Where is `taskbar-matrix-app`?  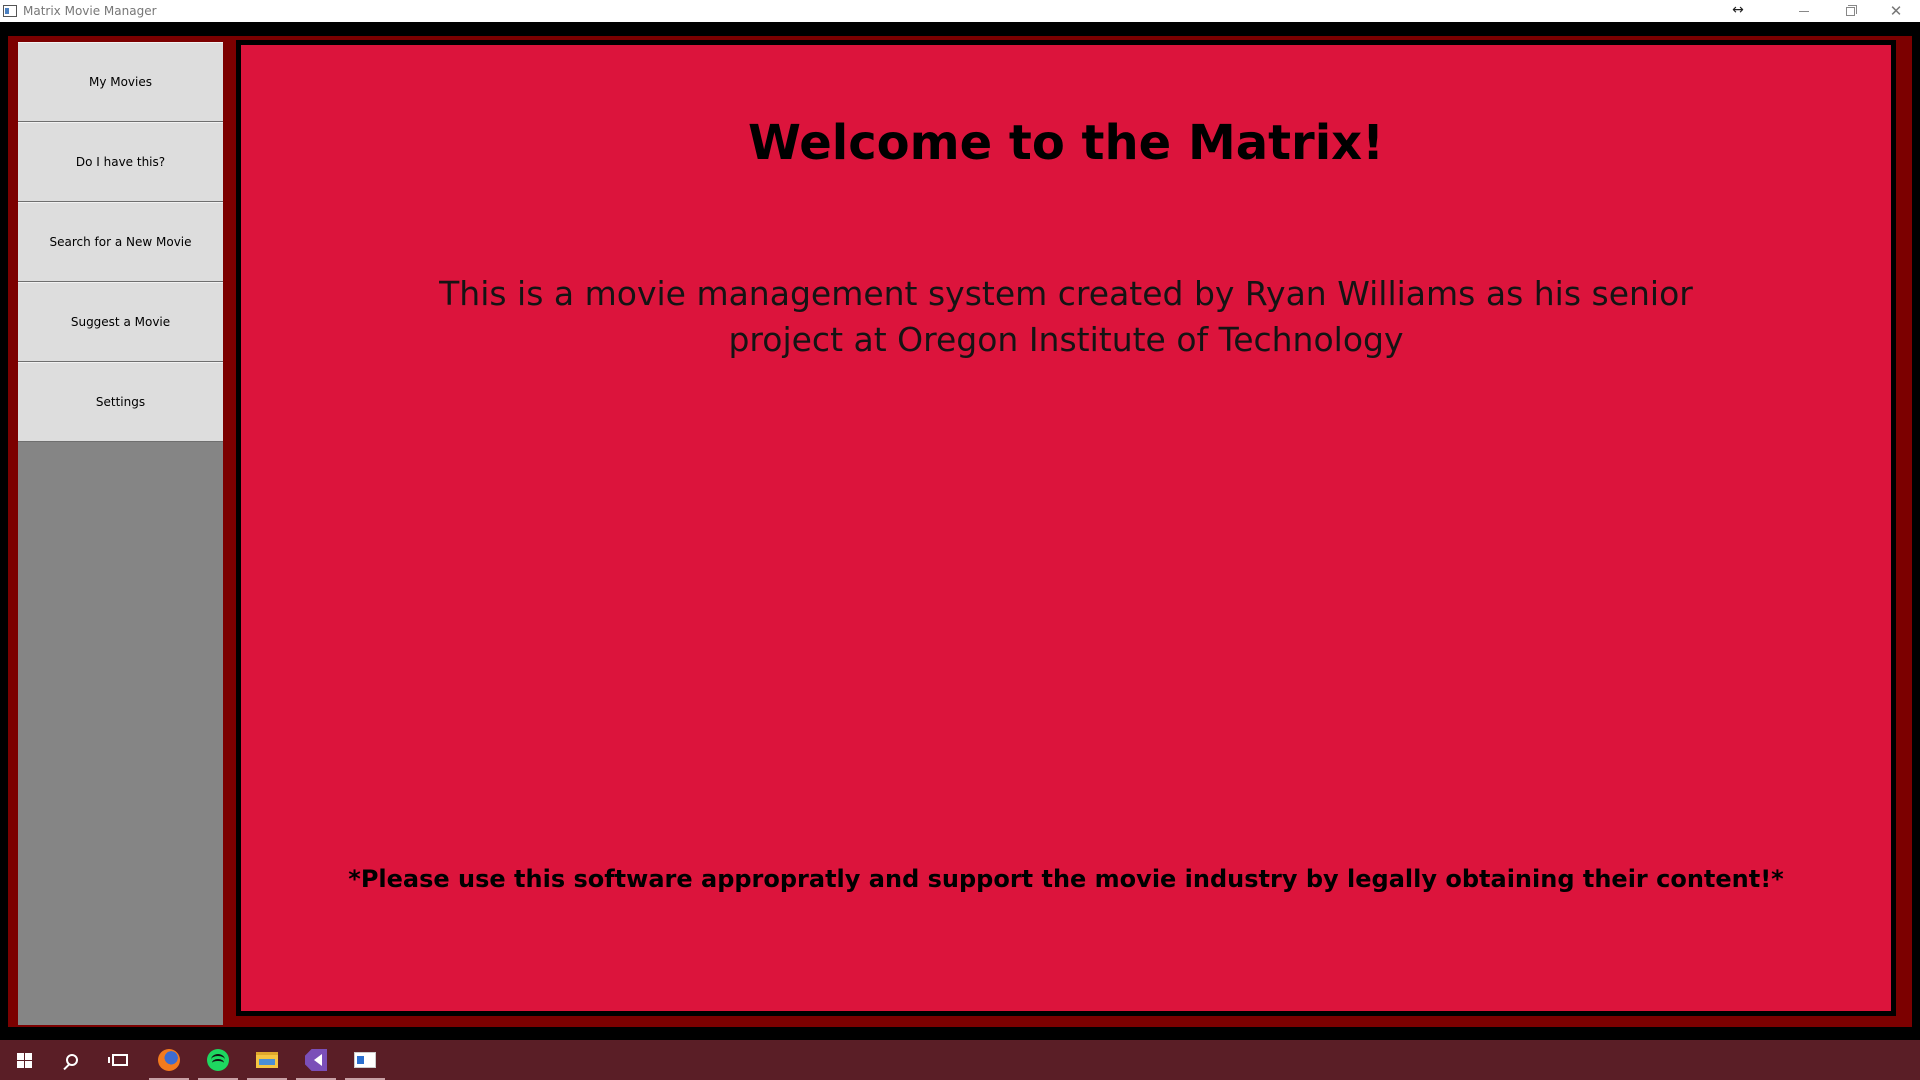 taskbar-matrix-app is located at coordinates (365, 1060).